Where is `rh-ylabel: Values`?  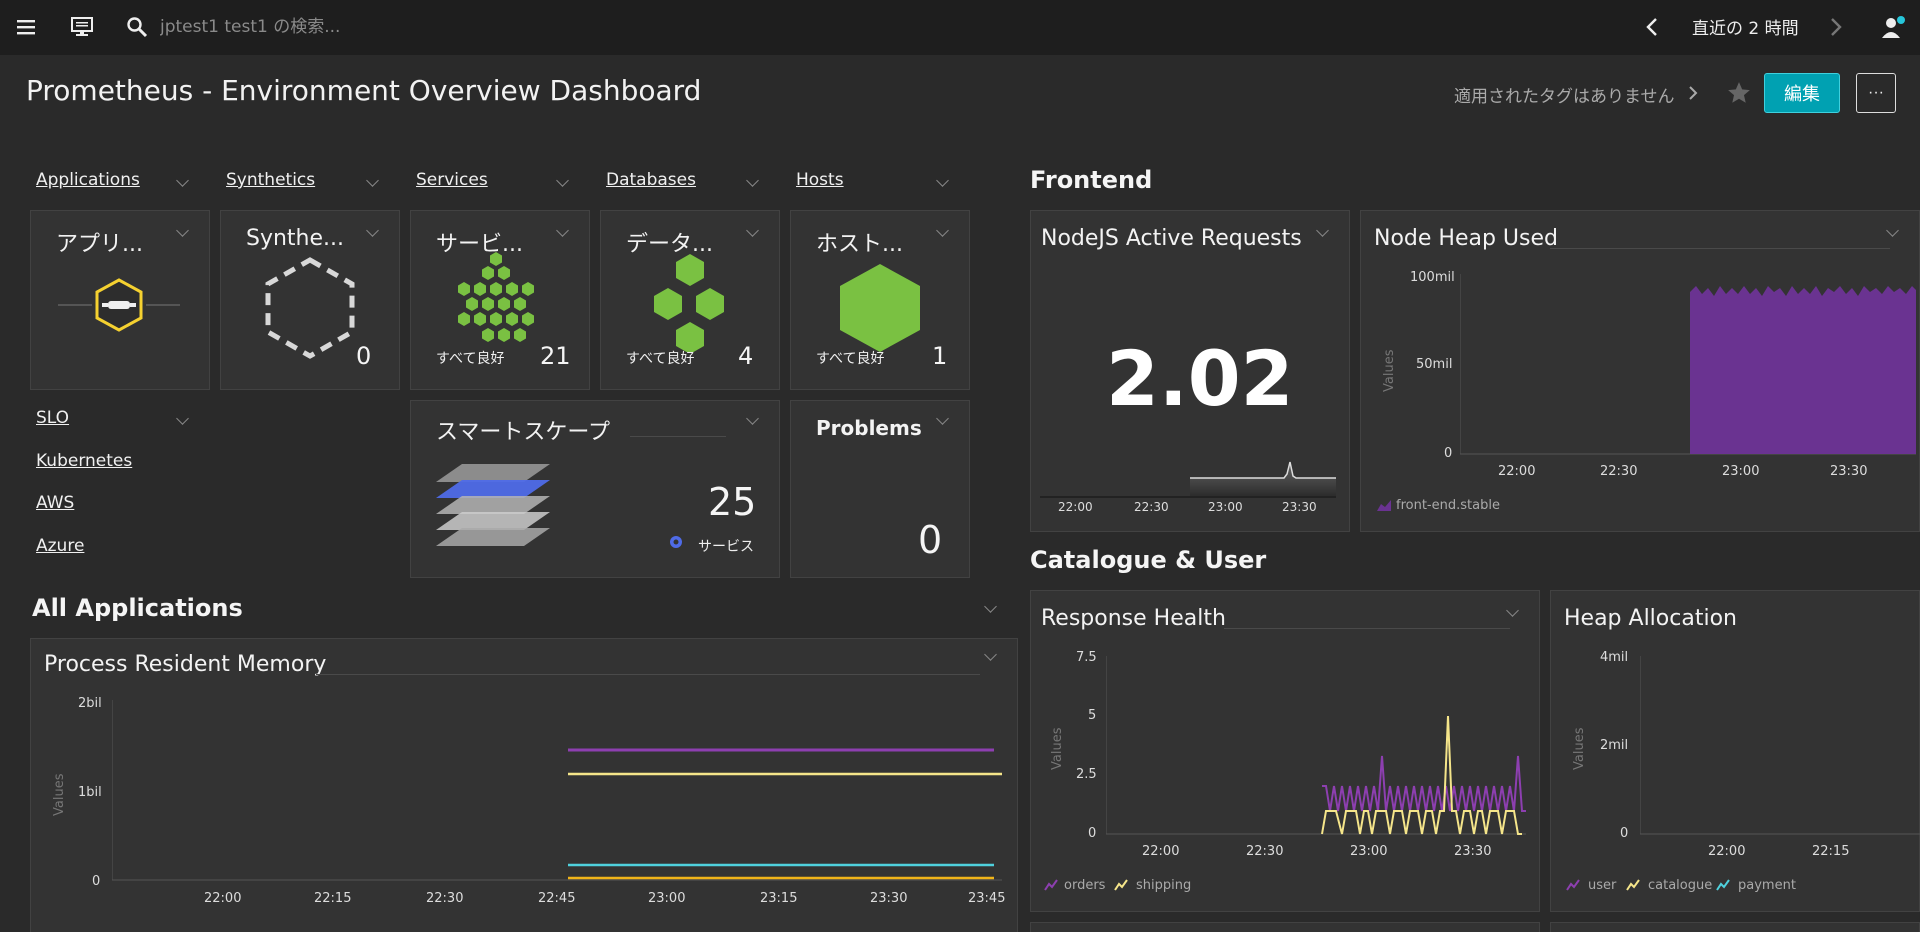 rh-ylabel: Values is located at coordinates (1057, 748).